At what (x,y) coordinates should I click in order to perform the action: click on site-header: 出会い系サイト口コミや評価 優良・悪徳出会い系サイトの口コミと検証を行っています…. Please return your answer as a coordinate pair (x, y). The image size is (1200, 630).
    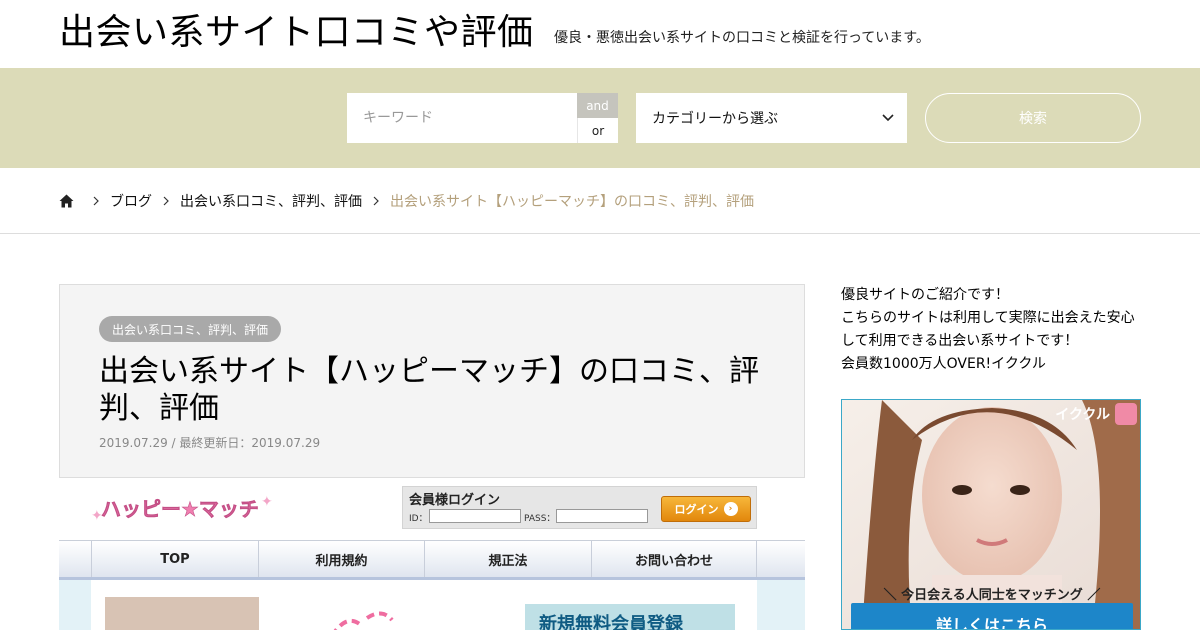
    Looking at the image, I should click on (600, 34).